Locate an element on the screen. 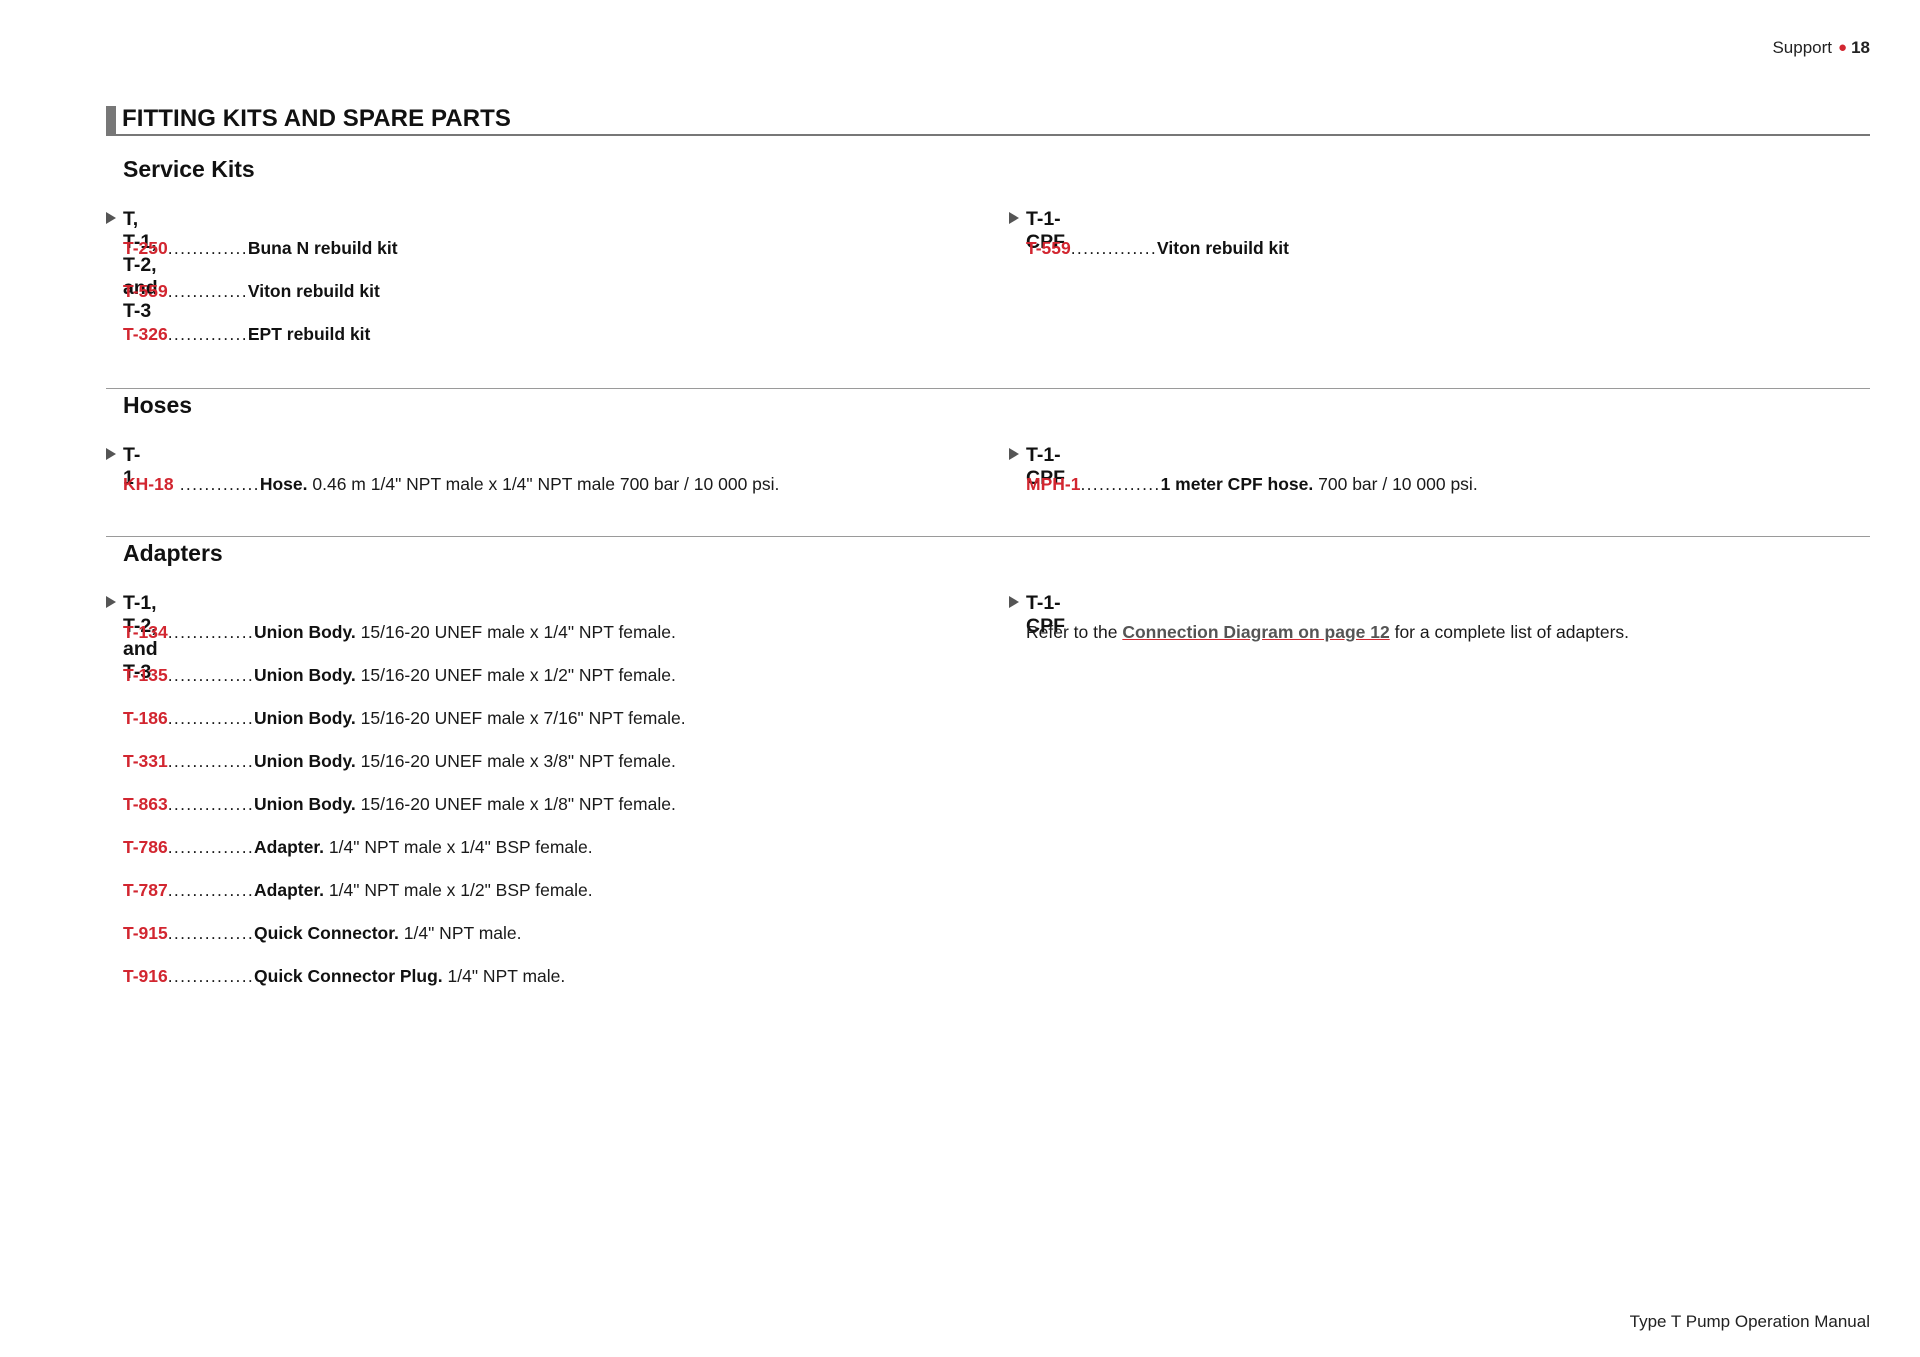  part-number: MPH-1 is located at coordinates (1053, 484).